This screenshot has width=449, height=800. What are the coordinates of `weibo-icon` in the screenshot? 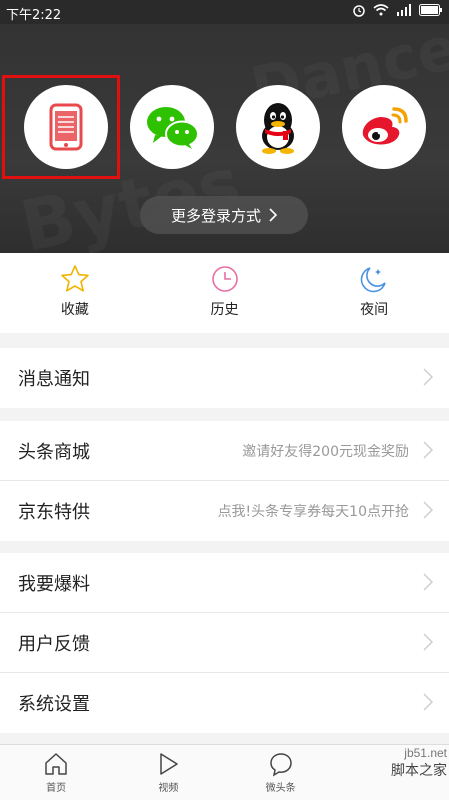 It's located at (385, 126).